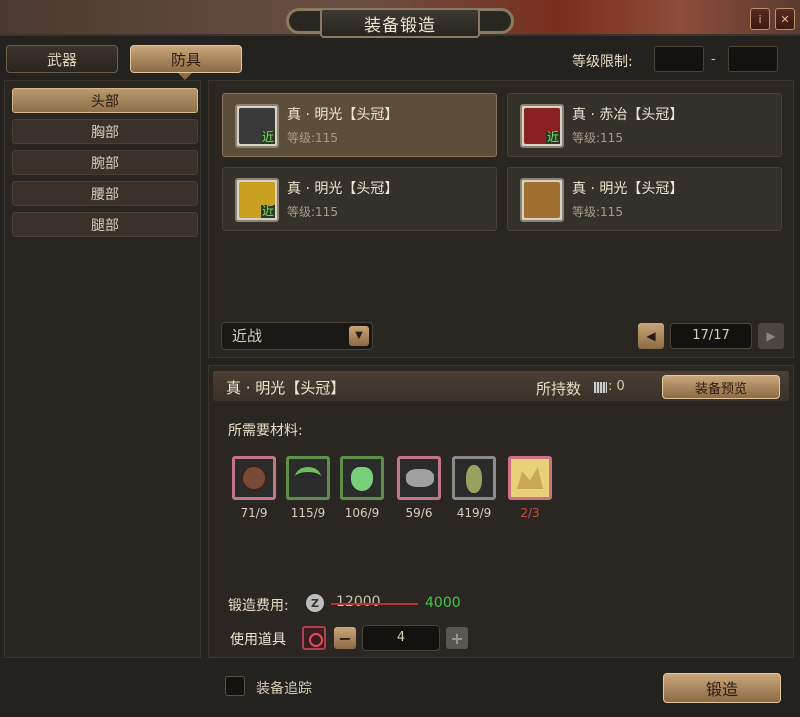 The image size is (800, 717). What do you see at coordinates (254, 513) in the screenshot?
I see `material-count: 71/9` at bounding box center [254, 513].